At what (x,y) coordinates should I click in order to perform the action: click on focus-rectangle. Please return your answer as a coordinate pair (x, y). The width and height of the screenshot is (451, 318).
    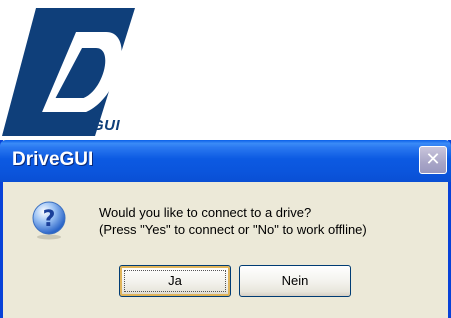
    Looking at the image, I should click on (175, 281).